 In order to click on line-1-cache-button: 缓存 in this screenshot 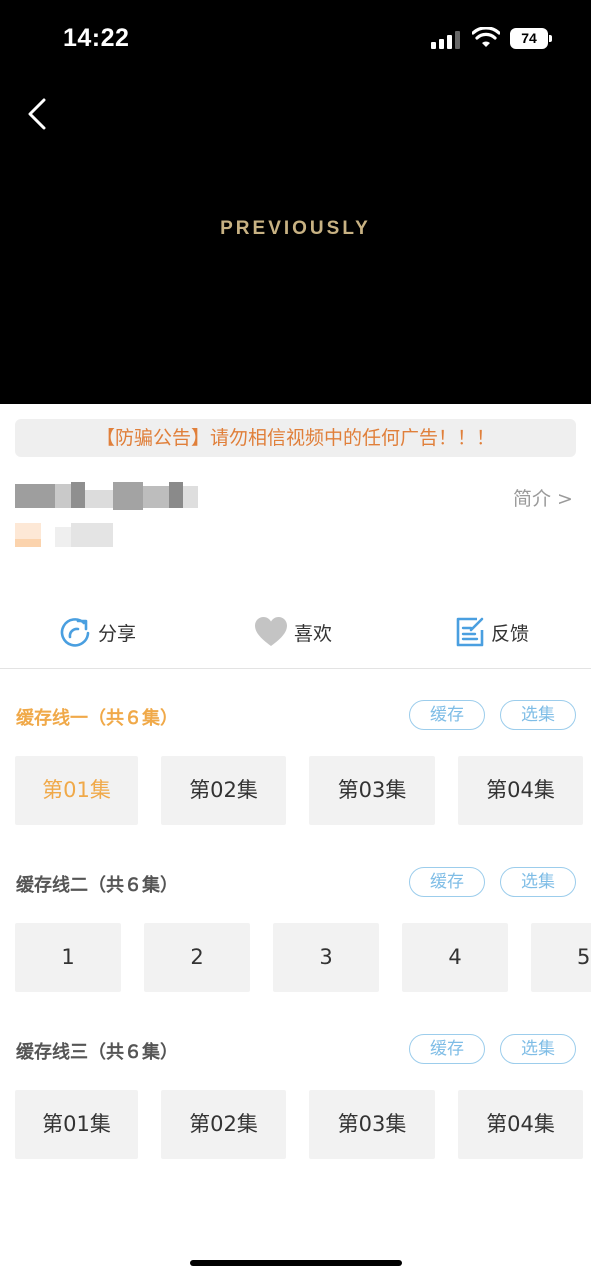, I will do `click(447, 715)`.